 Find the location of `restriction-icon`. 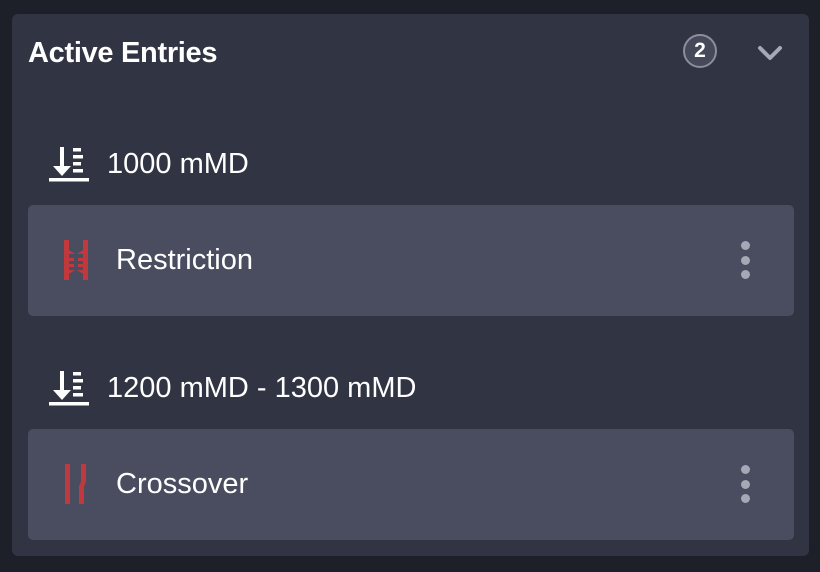

restriction-icon is located at coordinates (76, 260).